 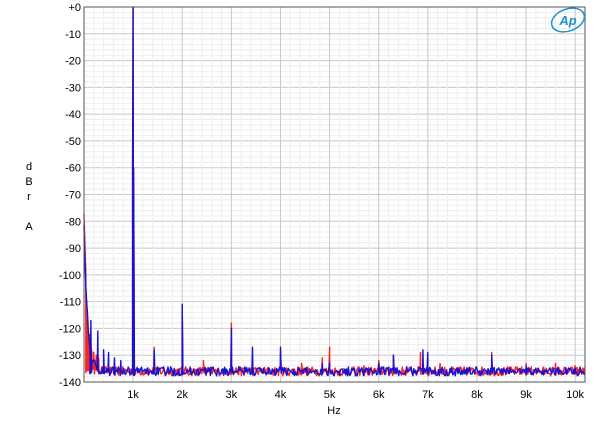 I want to click on x-axis-label: Hz, so click(x=333, y=411).